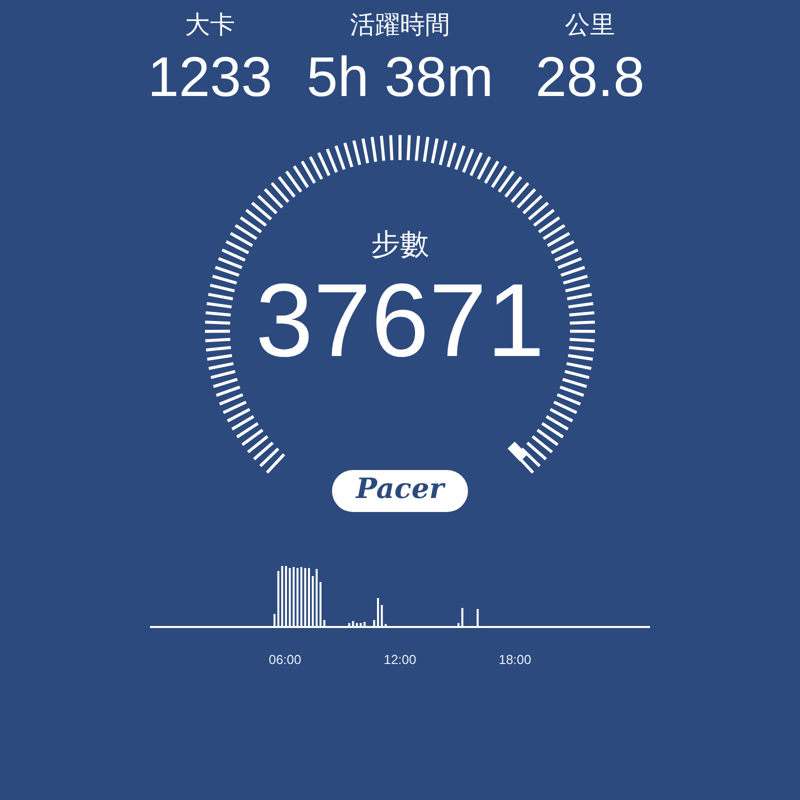 This screenshot has width=800, height=800. I want to click on stat-value: 5h 38m, so click(400, 77).